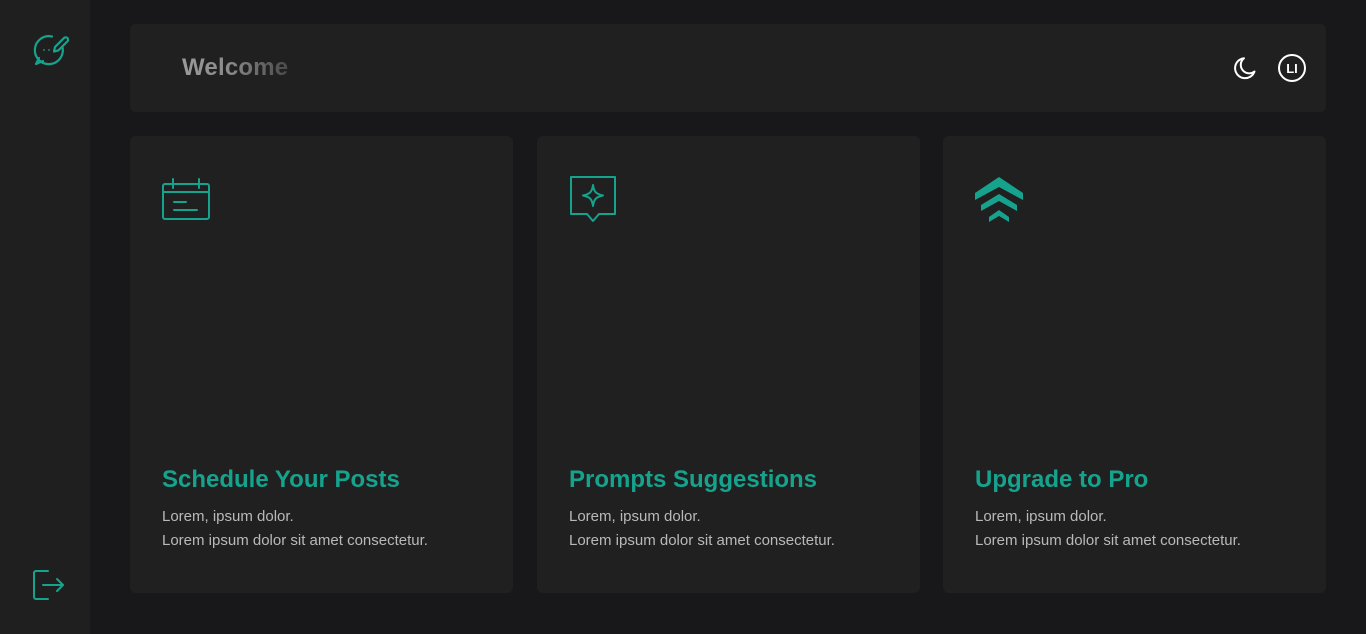  I want to click on avatar: LI, so click(1292, 68).